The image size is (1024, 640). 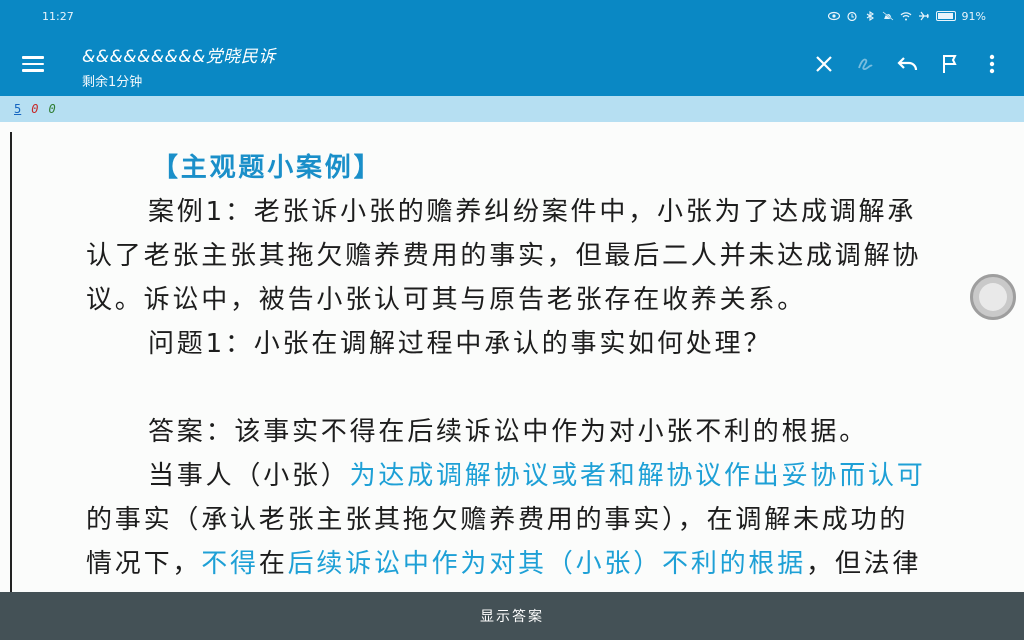 What do you see at coordinates (851, 16) in the screenshot?
I see `alarm-icon` at bounding box center [851, 16].